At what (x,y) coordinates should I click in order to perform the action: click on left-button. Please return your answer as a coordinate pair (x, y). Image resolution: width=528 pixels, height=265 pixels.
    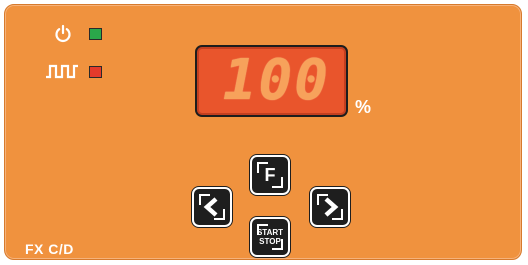
    Looking at the image, I should click on (212, 207).